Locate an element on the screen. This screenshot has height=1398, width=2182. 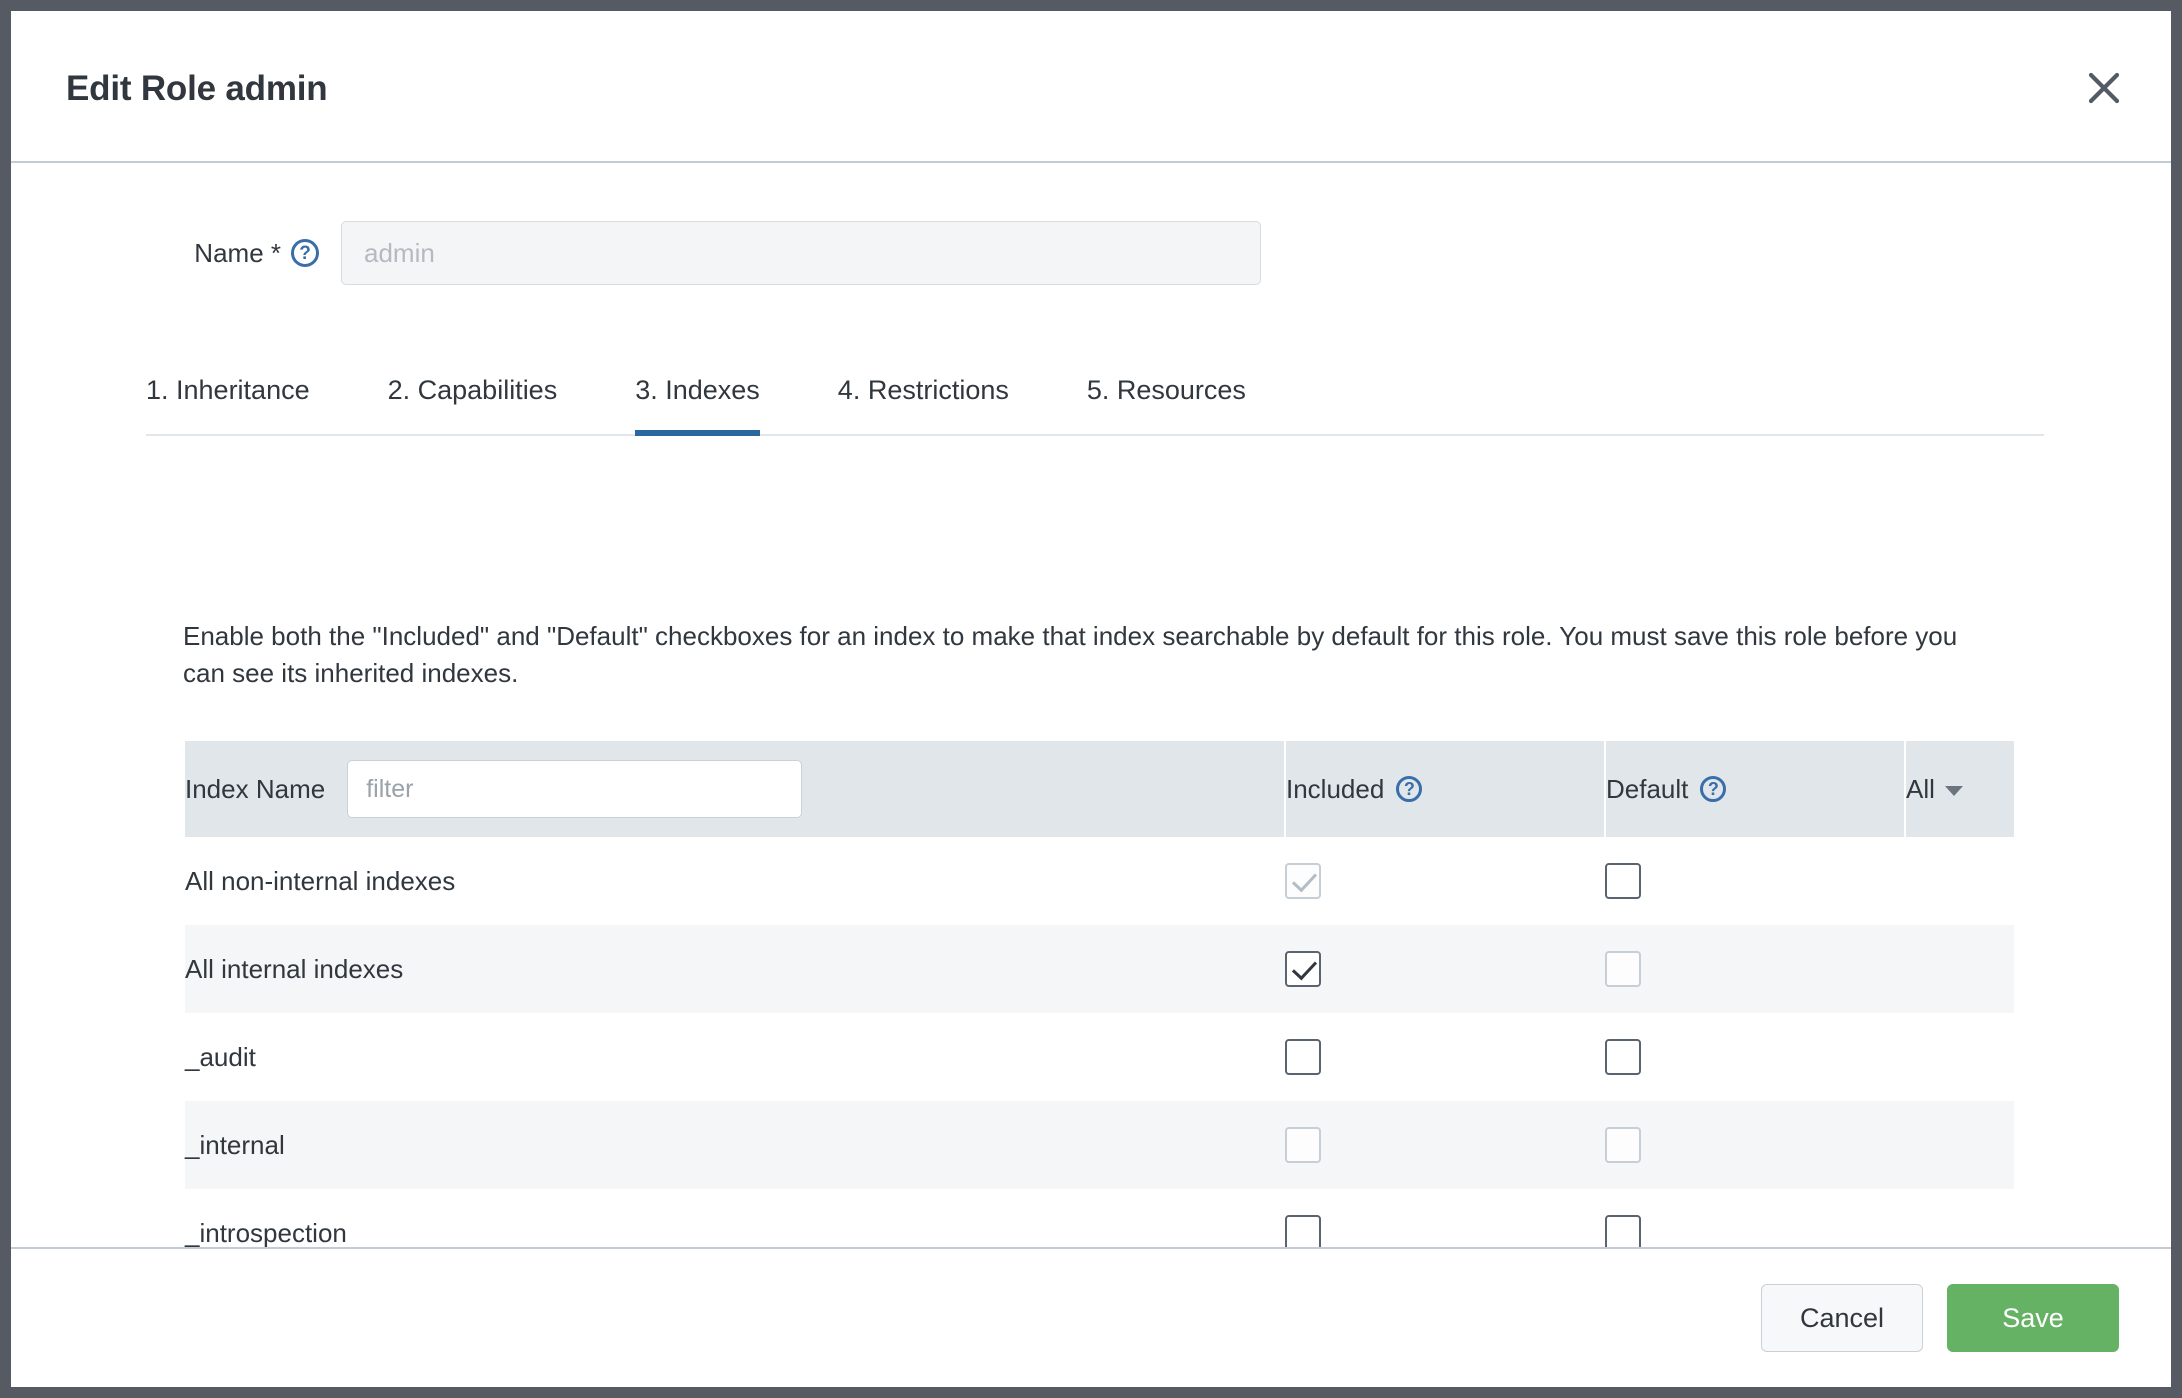
name-input is located at coordinates (801, 253).